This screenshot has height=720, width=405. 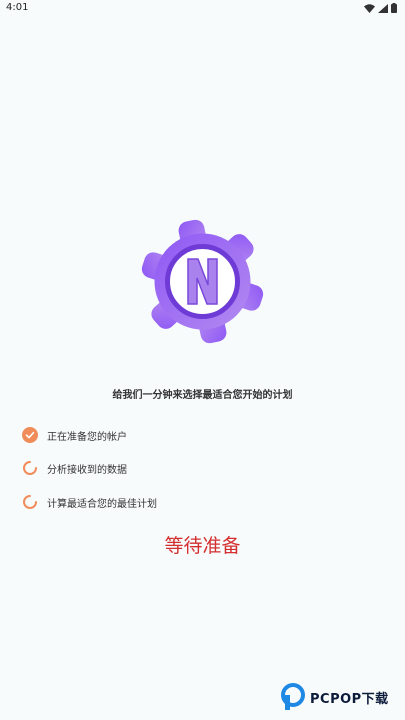 What do you see at coordinates (383, 8) in the screenshot?
I see `signal-icon` at bounding box center [383, 8].